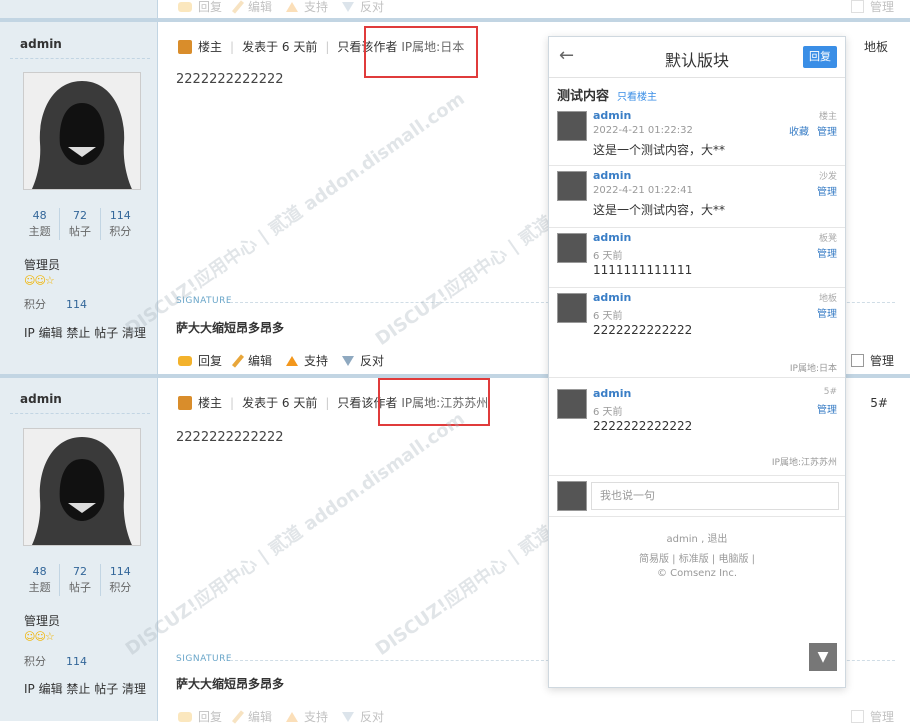 This screenshot has width=910, height=725. Describe the element at coordinates (830, 392) in the screenshot. I see `floor-tag: 5#` at that location.